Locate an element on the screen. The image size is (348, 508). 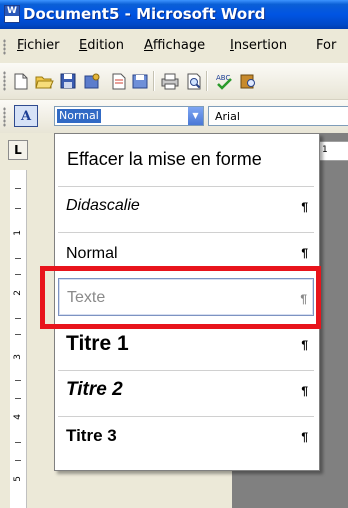
save-as-icon is located at coordinates (140, 81).